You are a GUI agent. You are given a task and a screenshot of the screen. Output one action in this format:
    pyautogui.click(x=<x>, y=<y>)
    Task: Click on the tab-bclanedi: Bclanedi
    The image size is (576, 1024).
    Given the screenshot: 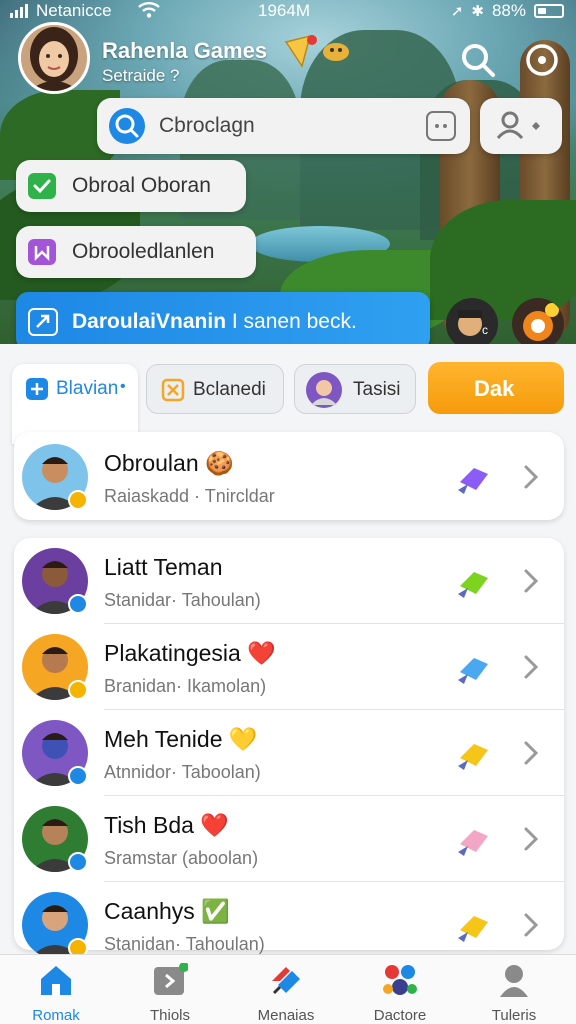 What is the action you would take?
    pyautogui.click(x=215, y=389)
    